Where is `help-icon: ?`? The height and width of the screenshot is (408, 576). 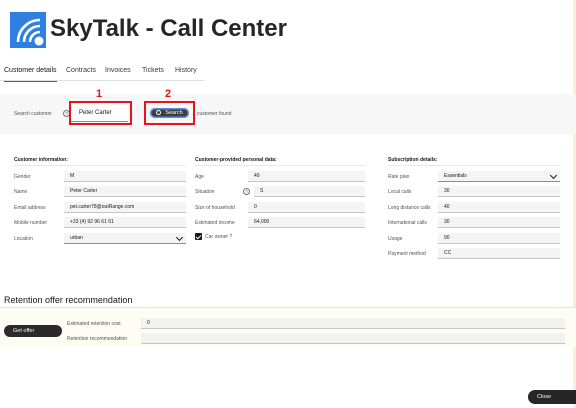 help-icon: ? is located at coordinates (246, 191).